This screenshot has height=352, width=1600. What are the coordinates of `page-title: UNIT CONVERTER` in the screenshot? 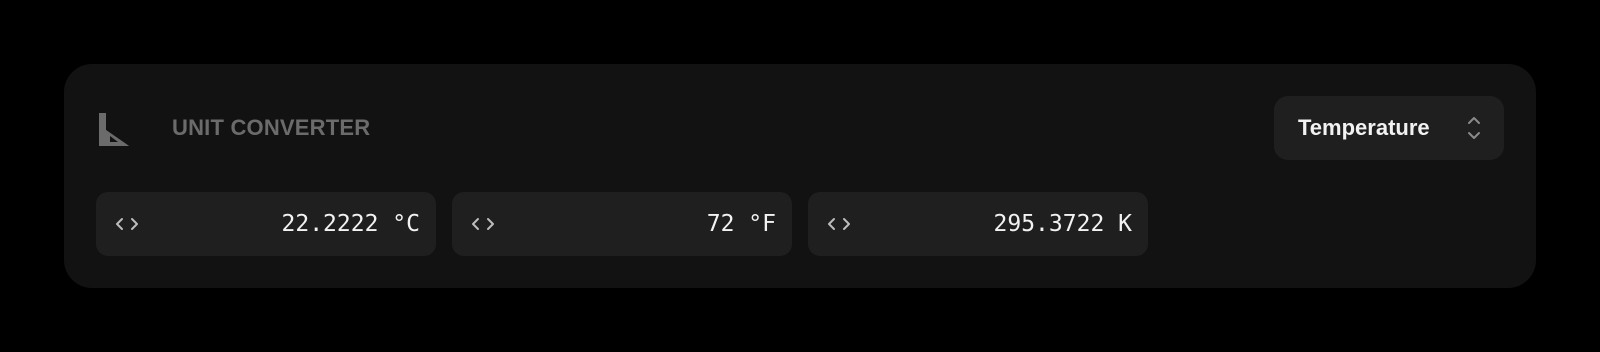 It's located at (271, 127).